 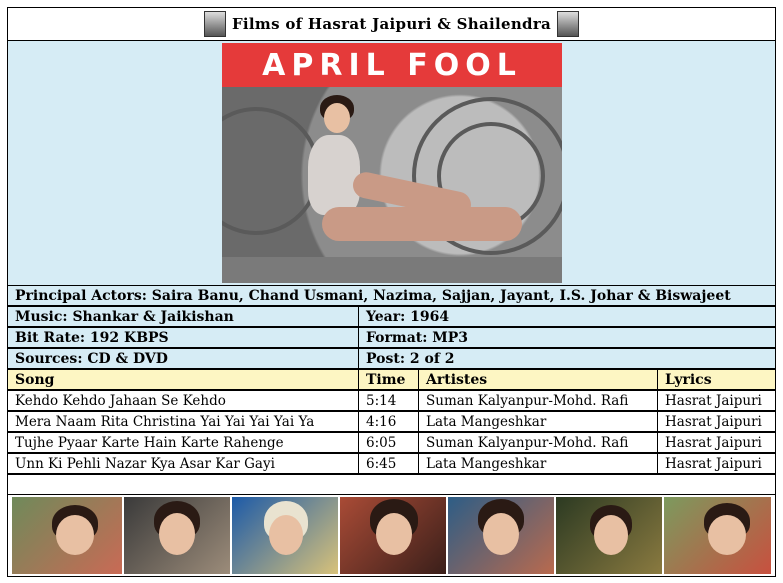 I want to click on song-title: Unn Ki Pehli Nazar Kya Asar Kar Gayi, so click(x=145, y=464).